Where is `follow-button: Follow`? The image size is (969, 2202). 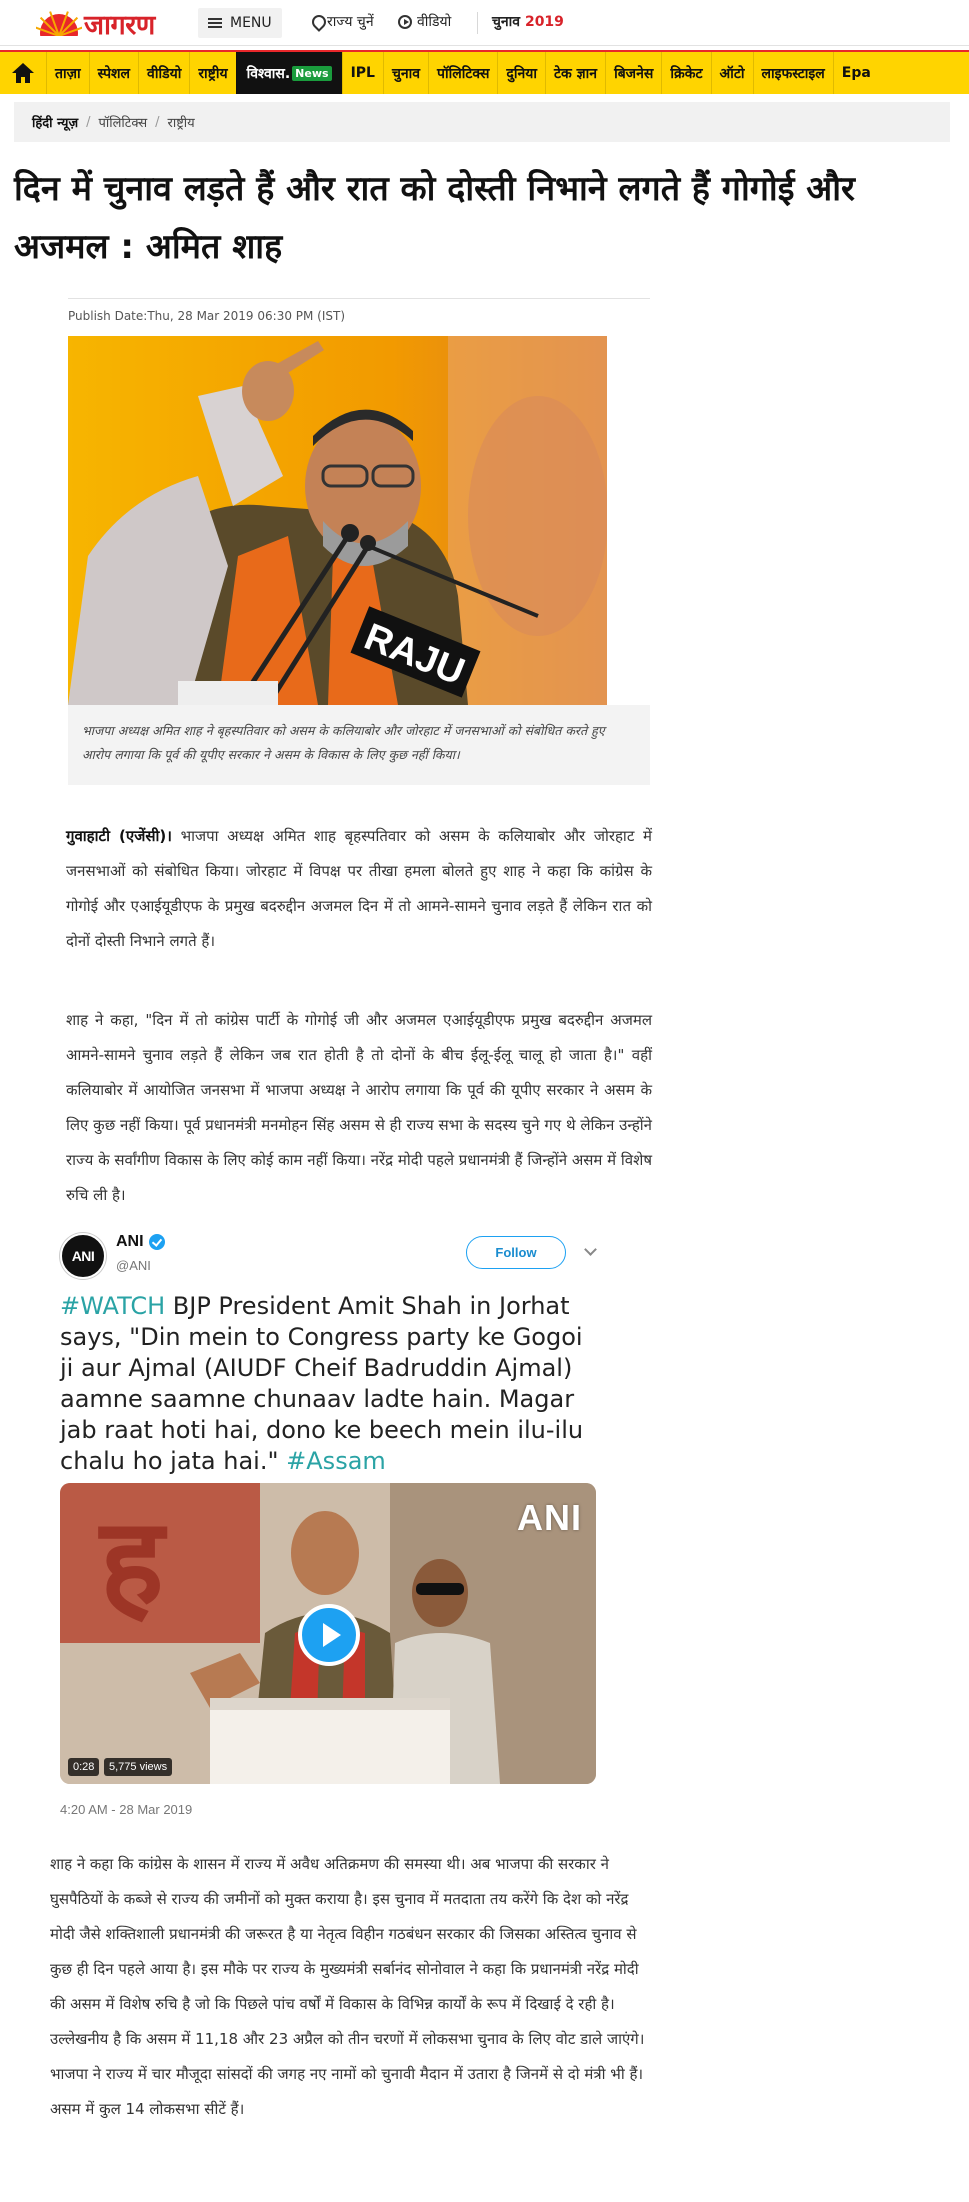 follow-button: Follow is located at coordinates (516, 1252).